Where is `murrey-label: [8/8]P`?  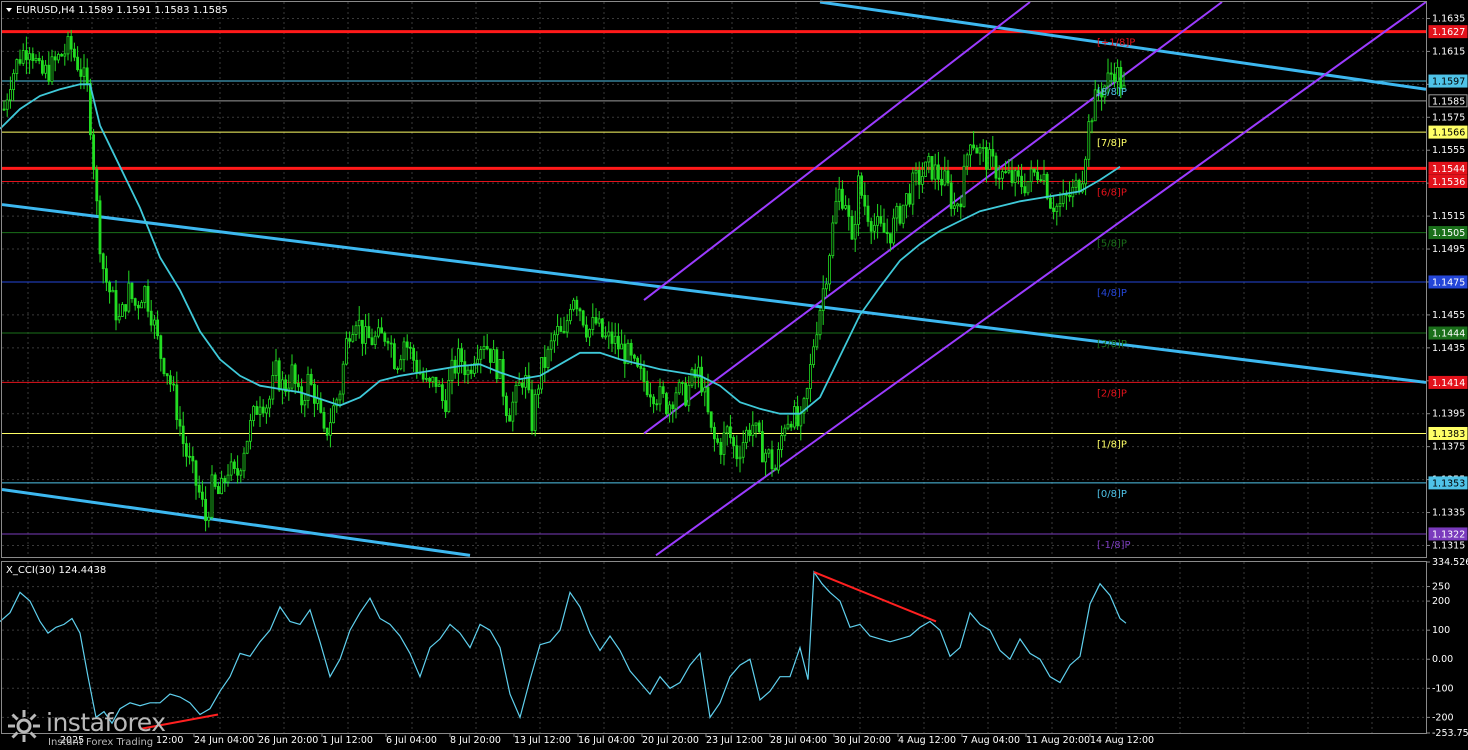 murrey-label: [8/8]P is located at coordinates (1112, 92).